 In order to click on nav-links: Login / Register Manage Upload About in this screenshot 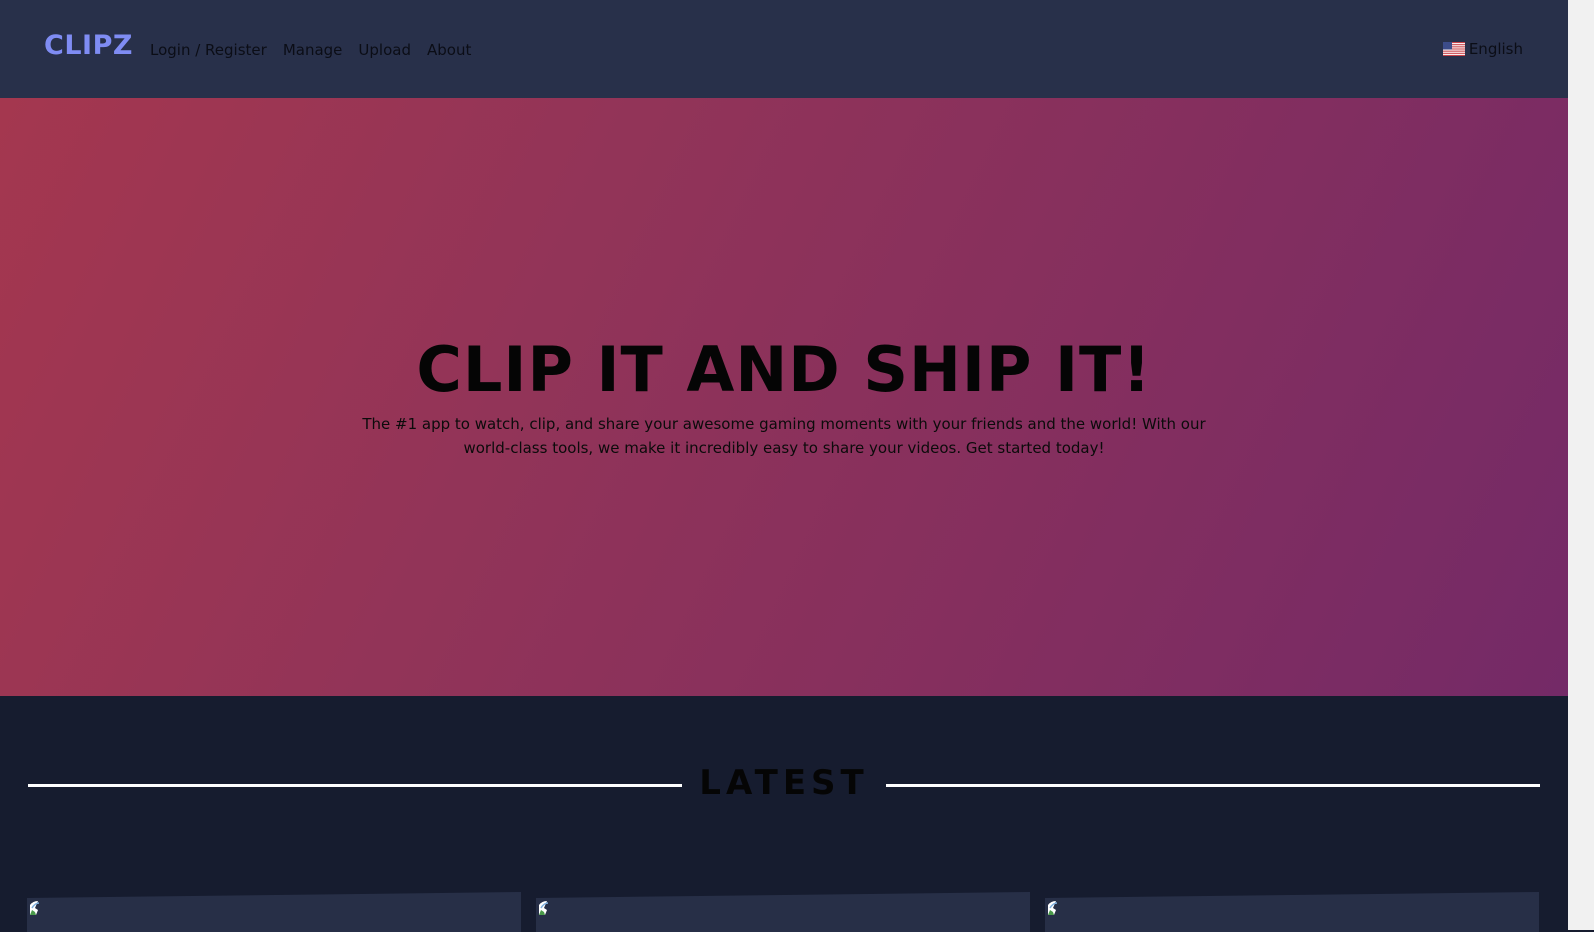, I will do `click(310, 50)`.